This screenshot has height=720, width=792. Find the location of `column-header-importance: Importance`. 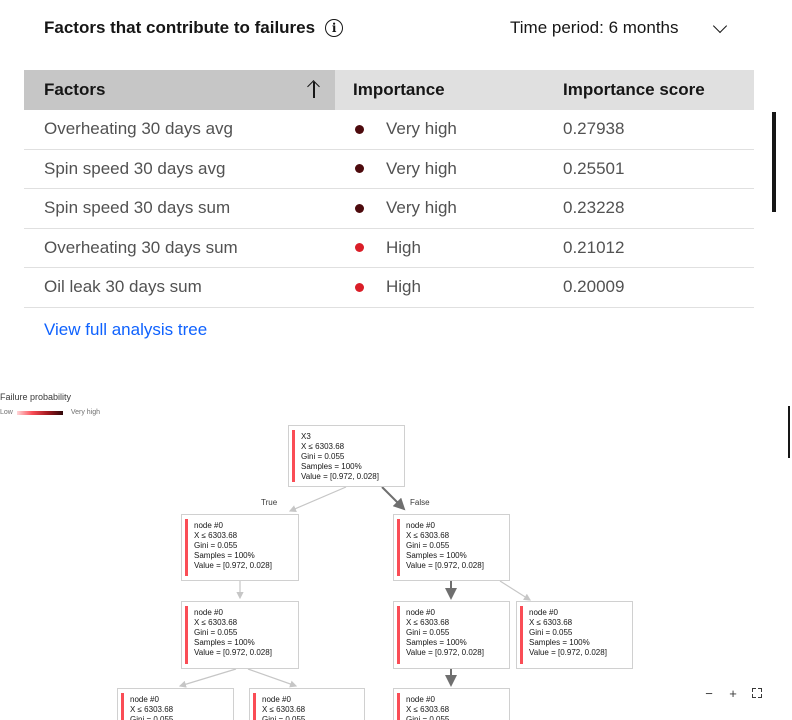

column-header-importance: Importance is located at coordinates (440, 90).